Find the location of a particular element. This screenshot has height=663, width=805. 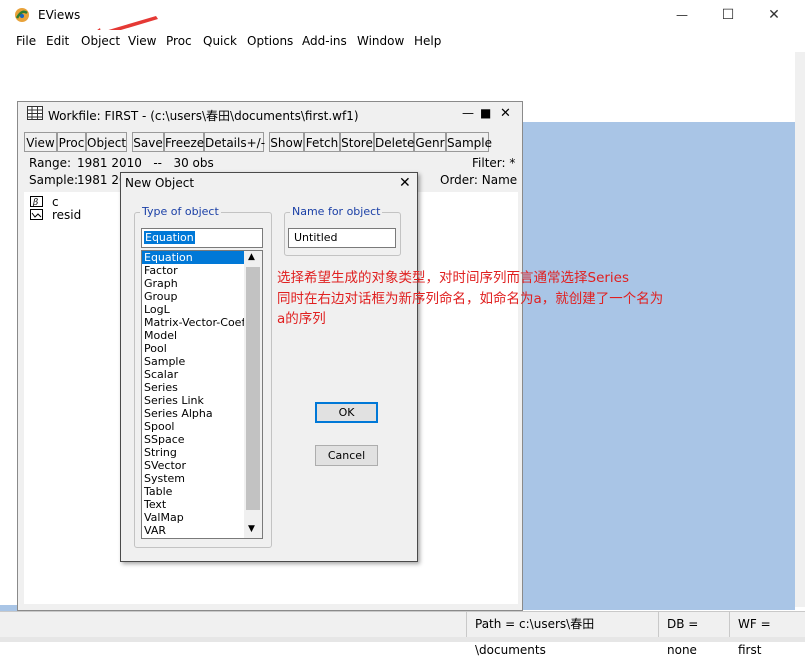

type-list-item: Group is located at coordinates (161, 296).